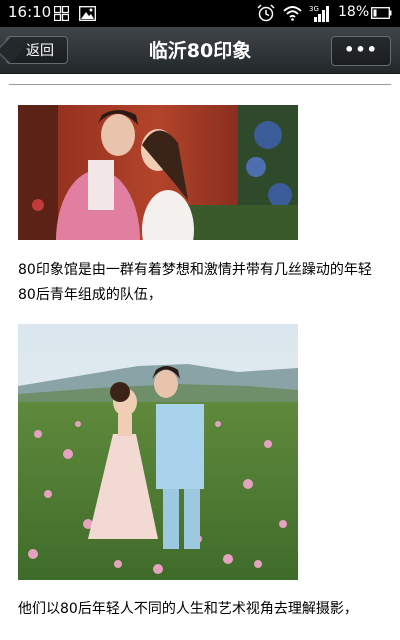 The width and height of the screenshot is (400, 640). Describe the element at coordinates (266, 13) in the screenshot. I see `alarm-icon` at that location.